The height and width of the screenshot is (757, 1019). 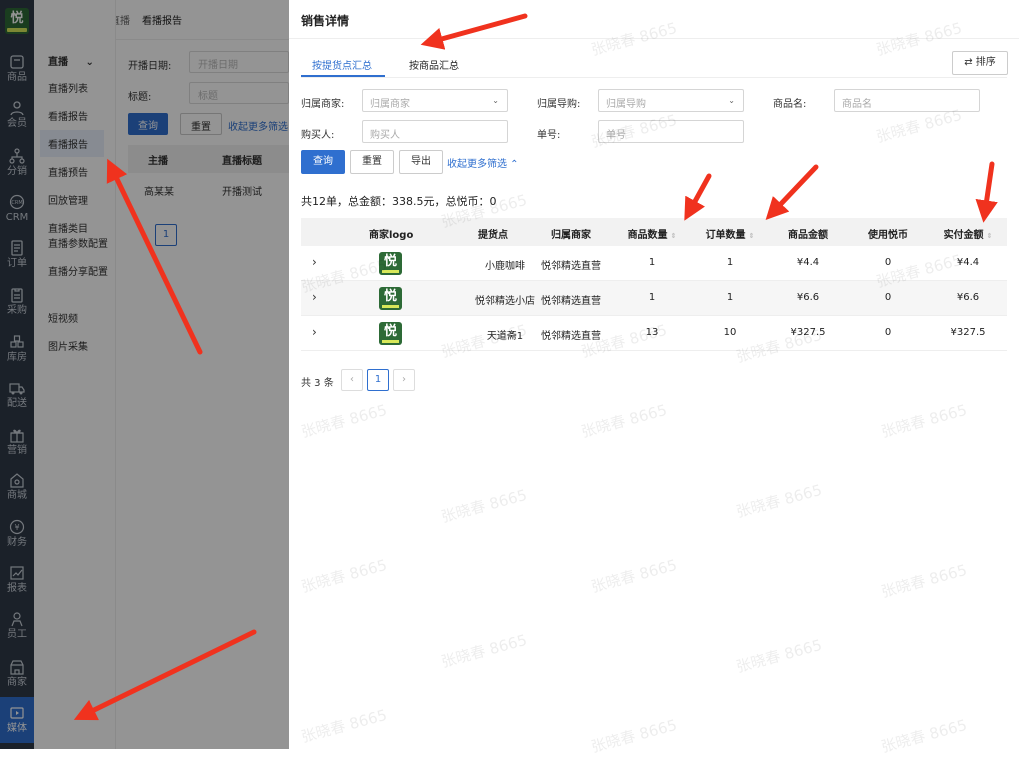 I want to click on export-button: 导出, so click(x=421, y=162).